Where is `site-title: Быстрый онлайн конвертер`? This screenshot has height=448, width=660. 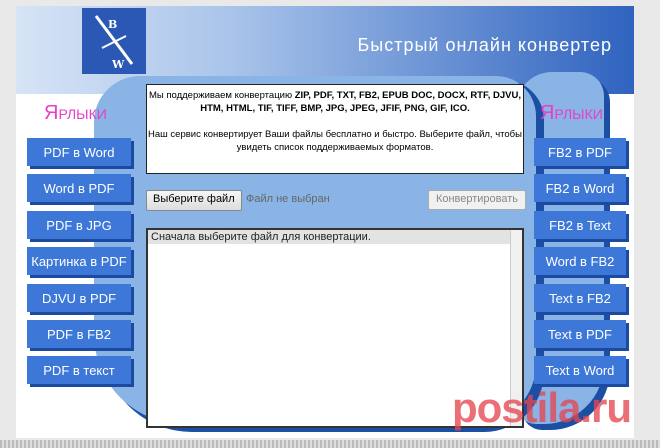 site-title: Быстрый онлайн конвертер is located at coordinates (484, 45).